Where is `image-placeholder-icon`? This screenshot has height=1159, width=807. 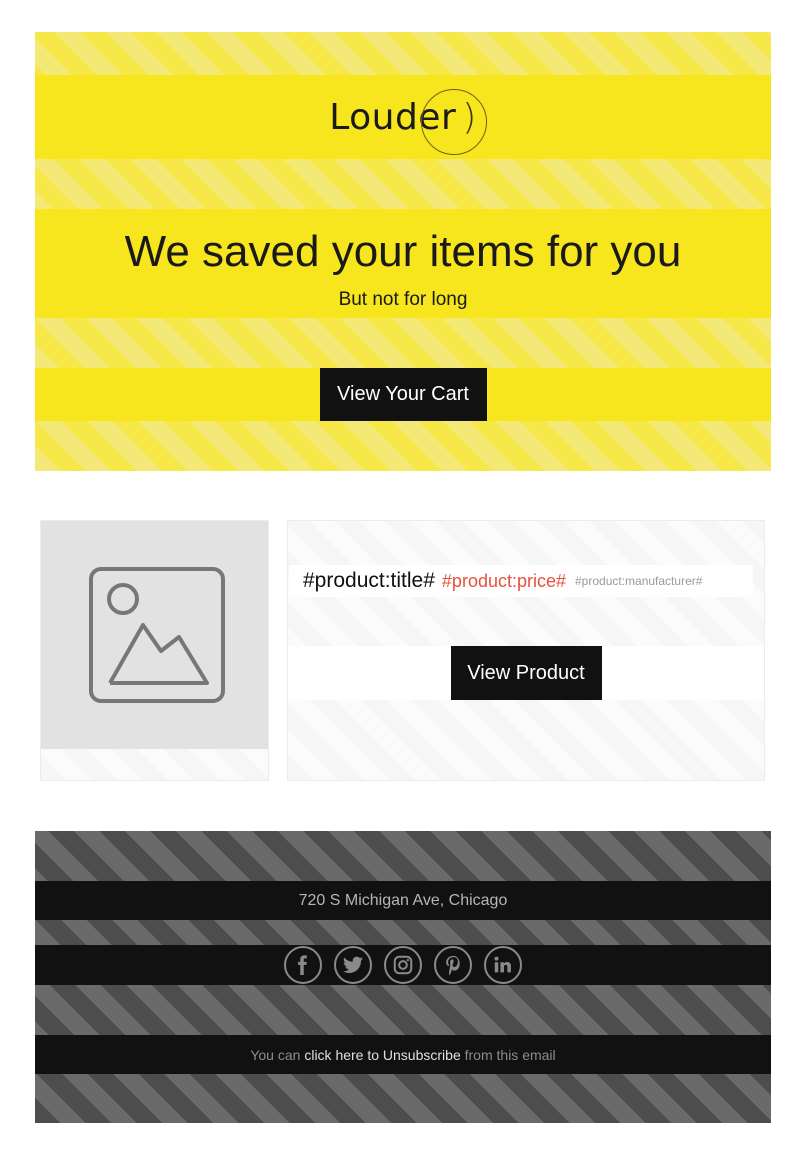 image-placeholder-icon is located at coordinates (156, 635).